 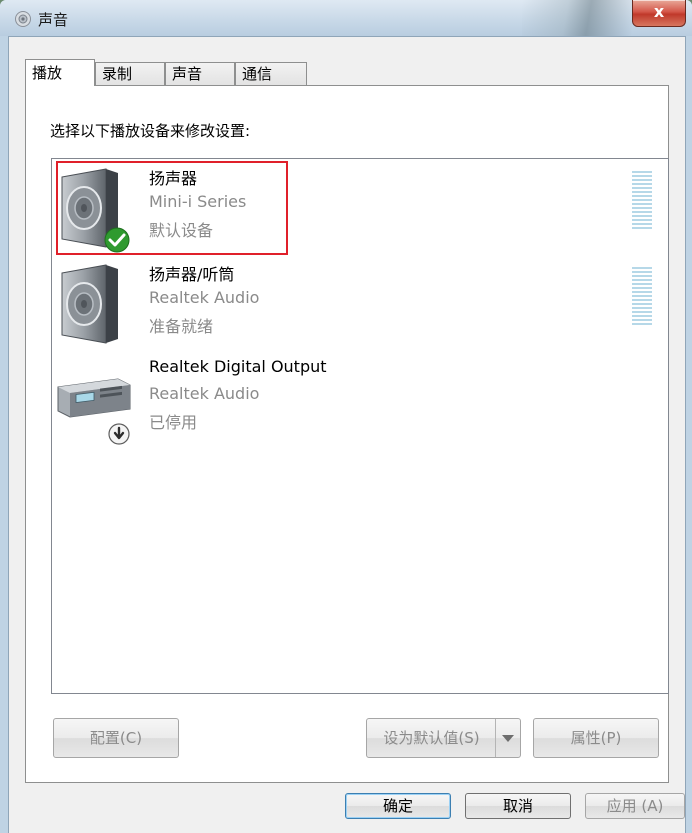 I want to click on ok-button: 确定, so click(x=398, y=806).